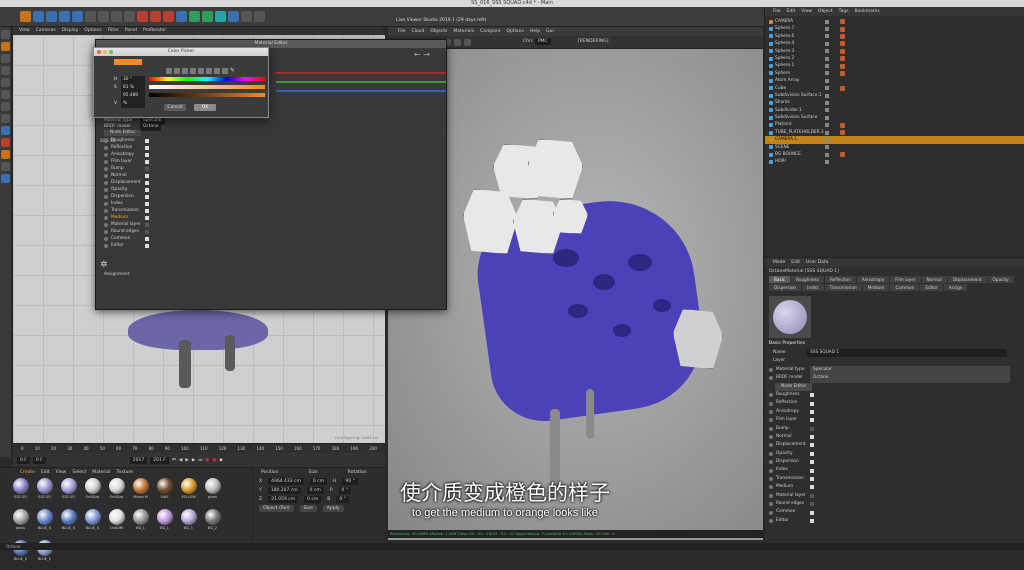 This screenshot has height=570, width=1024. I want to click on octane-icon, so click(5, 142).